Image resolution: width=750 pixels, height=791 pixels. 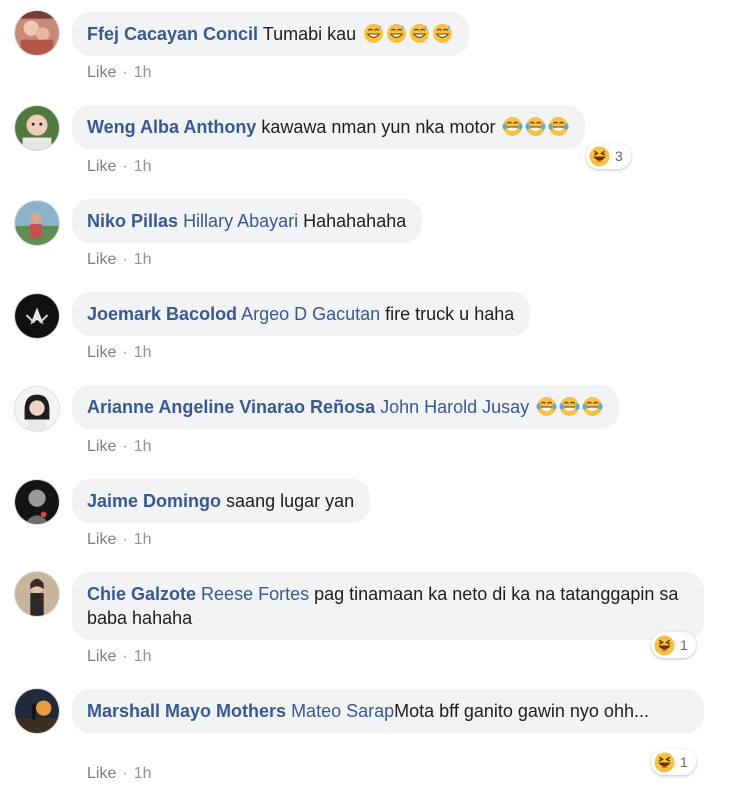 What do you see at coordinates (171, 127) in the screenshot?
I see `comment-author: Weng Alba Anthony` at bounding box center [171, 127].